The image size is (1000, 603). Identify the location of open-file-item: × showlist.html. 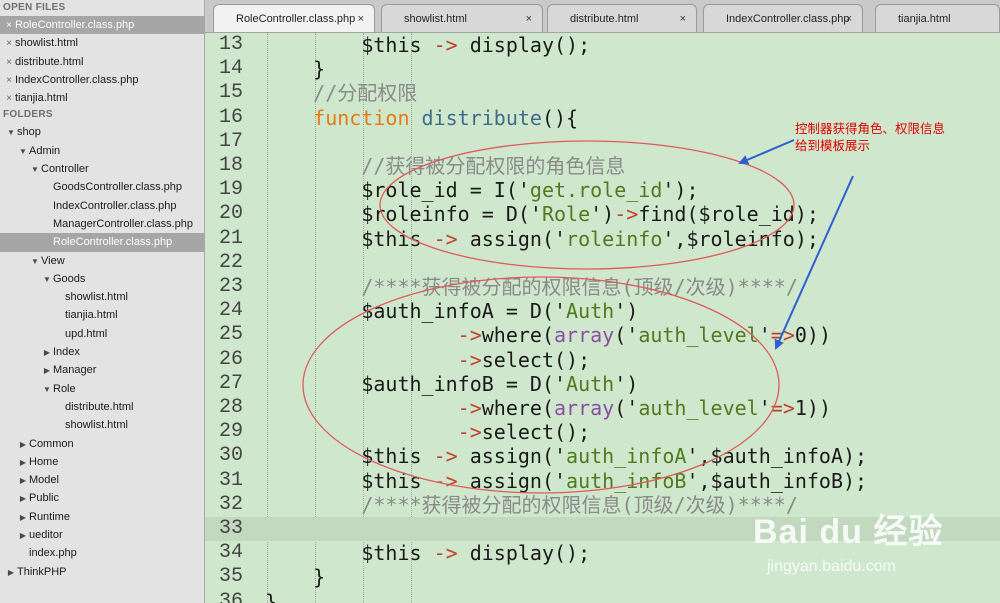
(102, 43).